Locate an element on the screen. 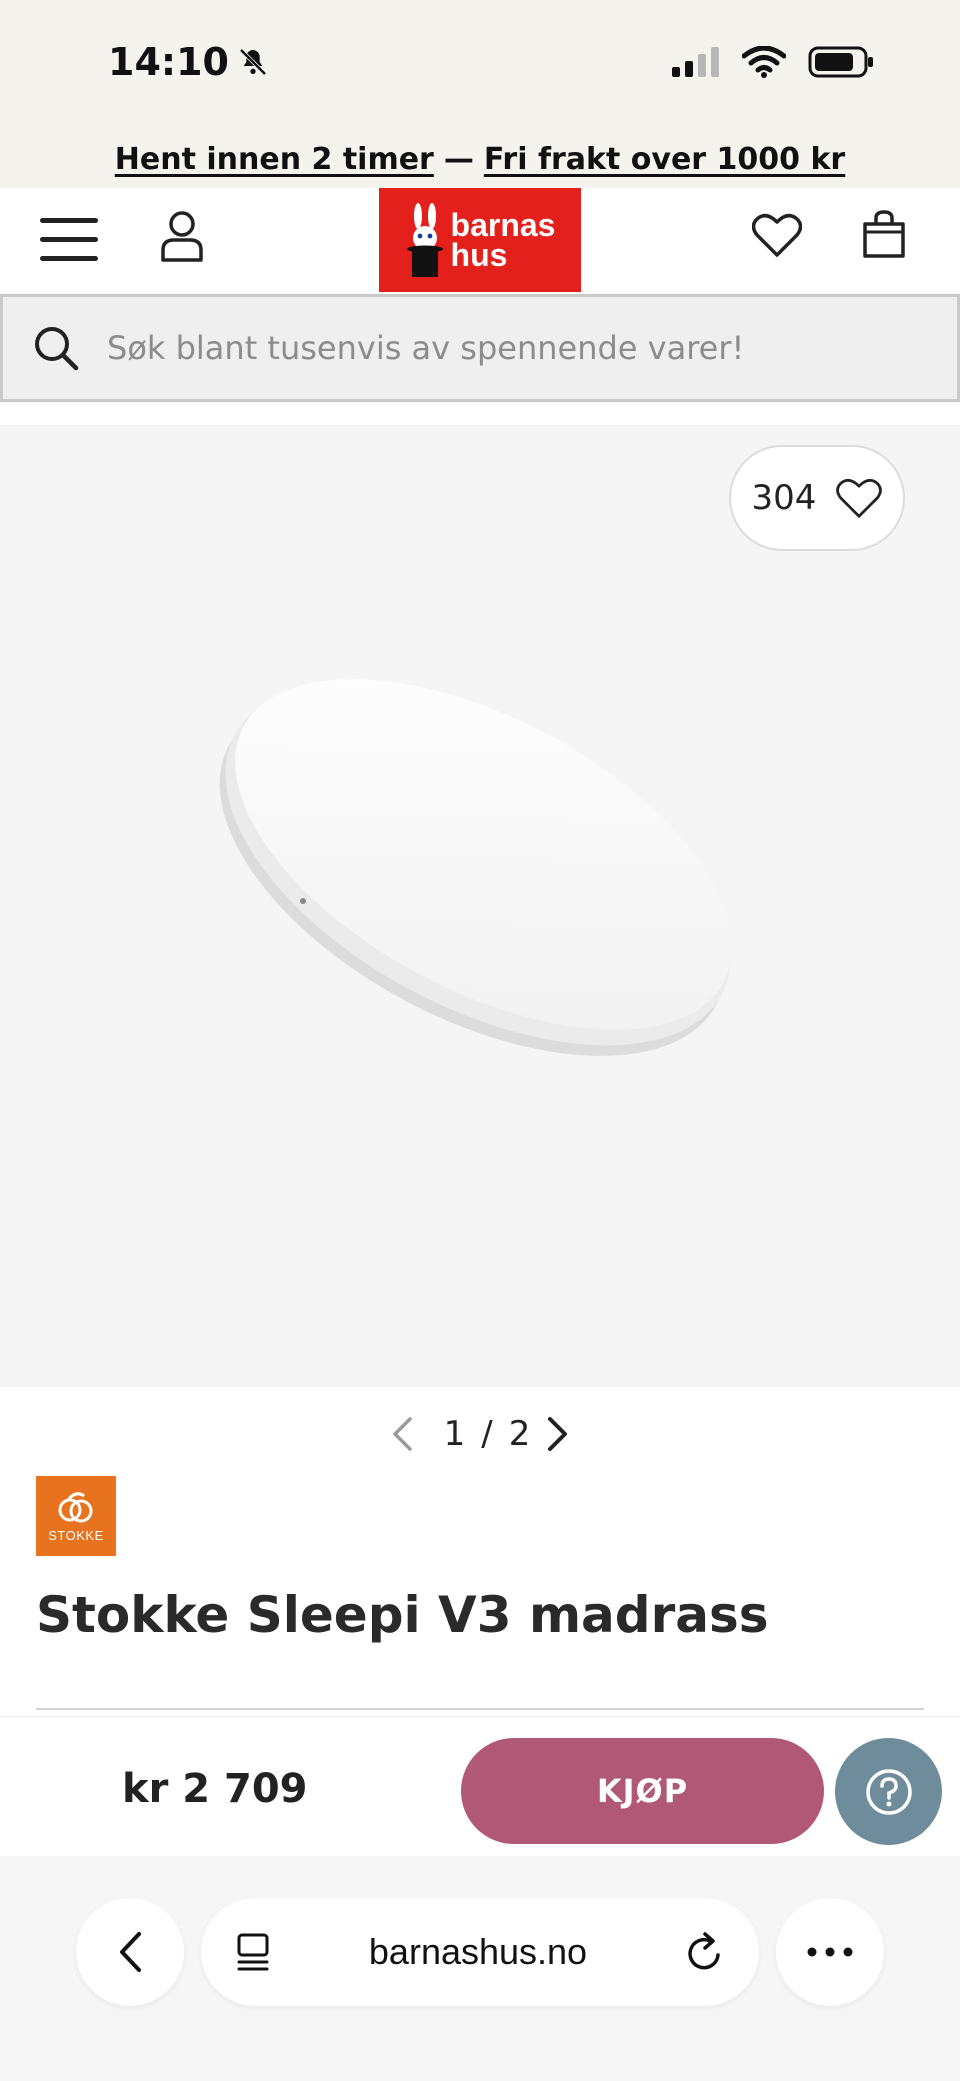 The width and height of the screenshot is (960, 2081). site-logo: barnas hus is located at coordinates (480, 240).